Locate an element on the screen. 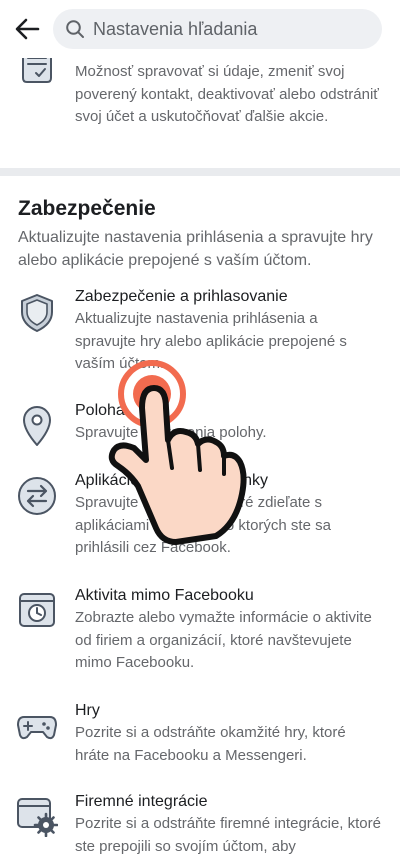 The image size is (400, 859). location-pin-icon is located at coordinates (37, 426).